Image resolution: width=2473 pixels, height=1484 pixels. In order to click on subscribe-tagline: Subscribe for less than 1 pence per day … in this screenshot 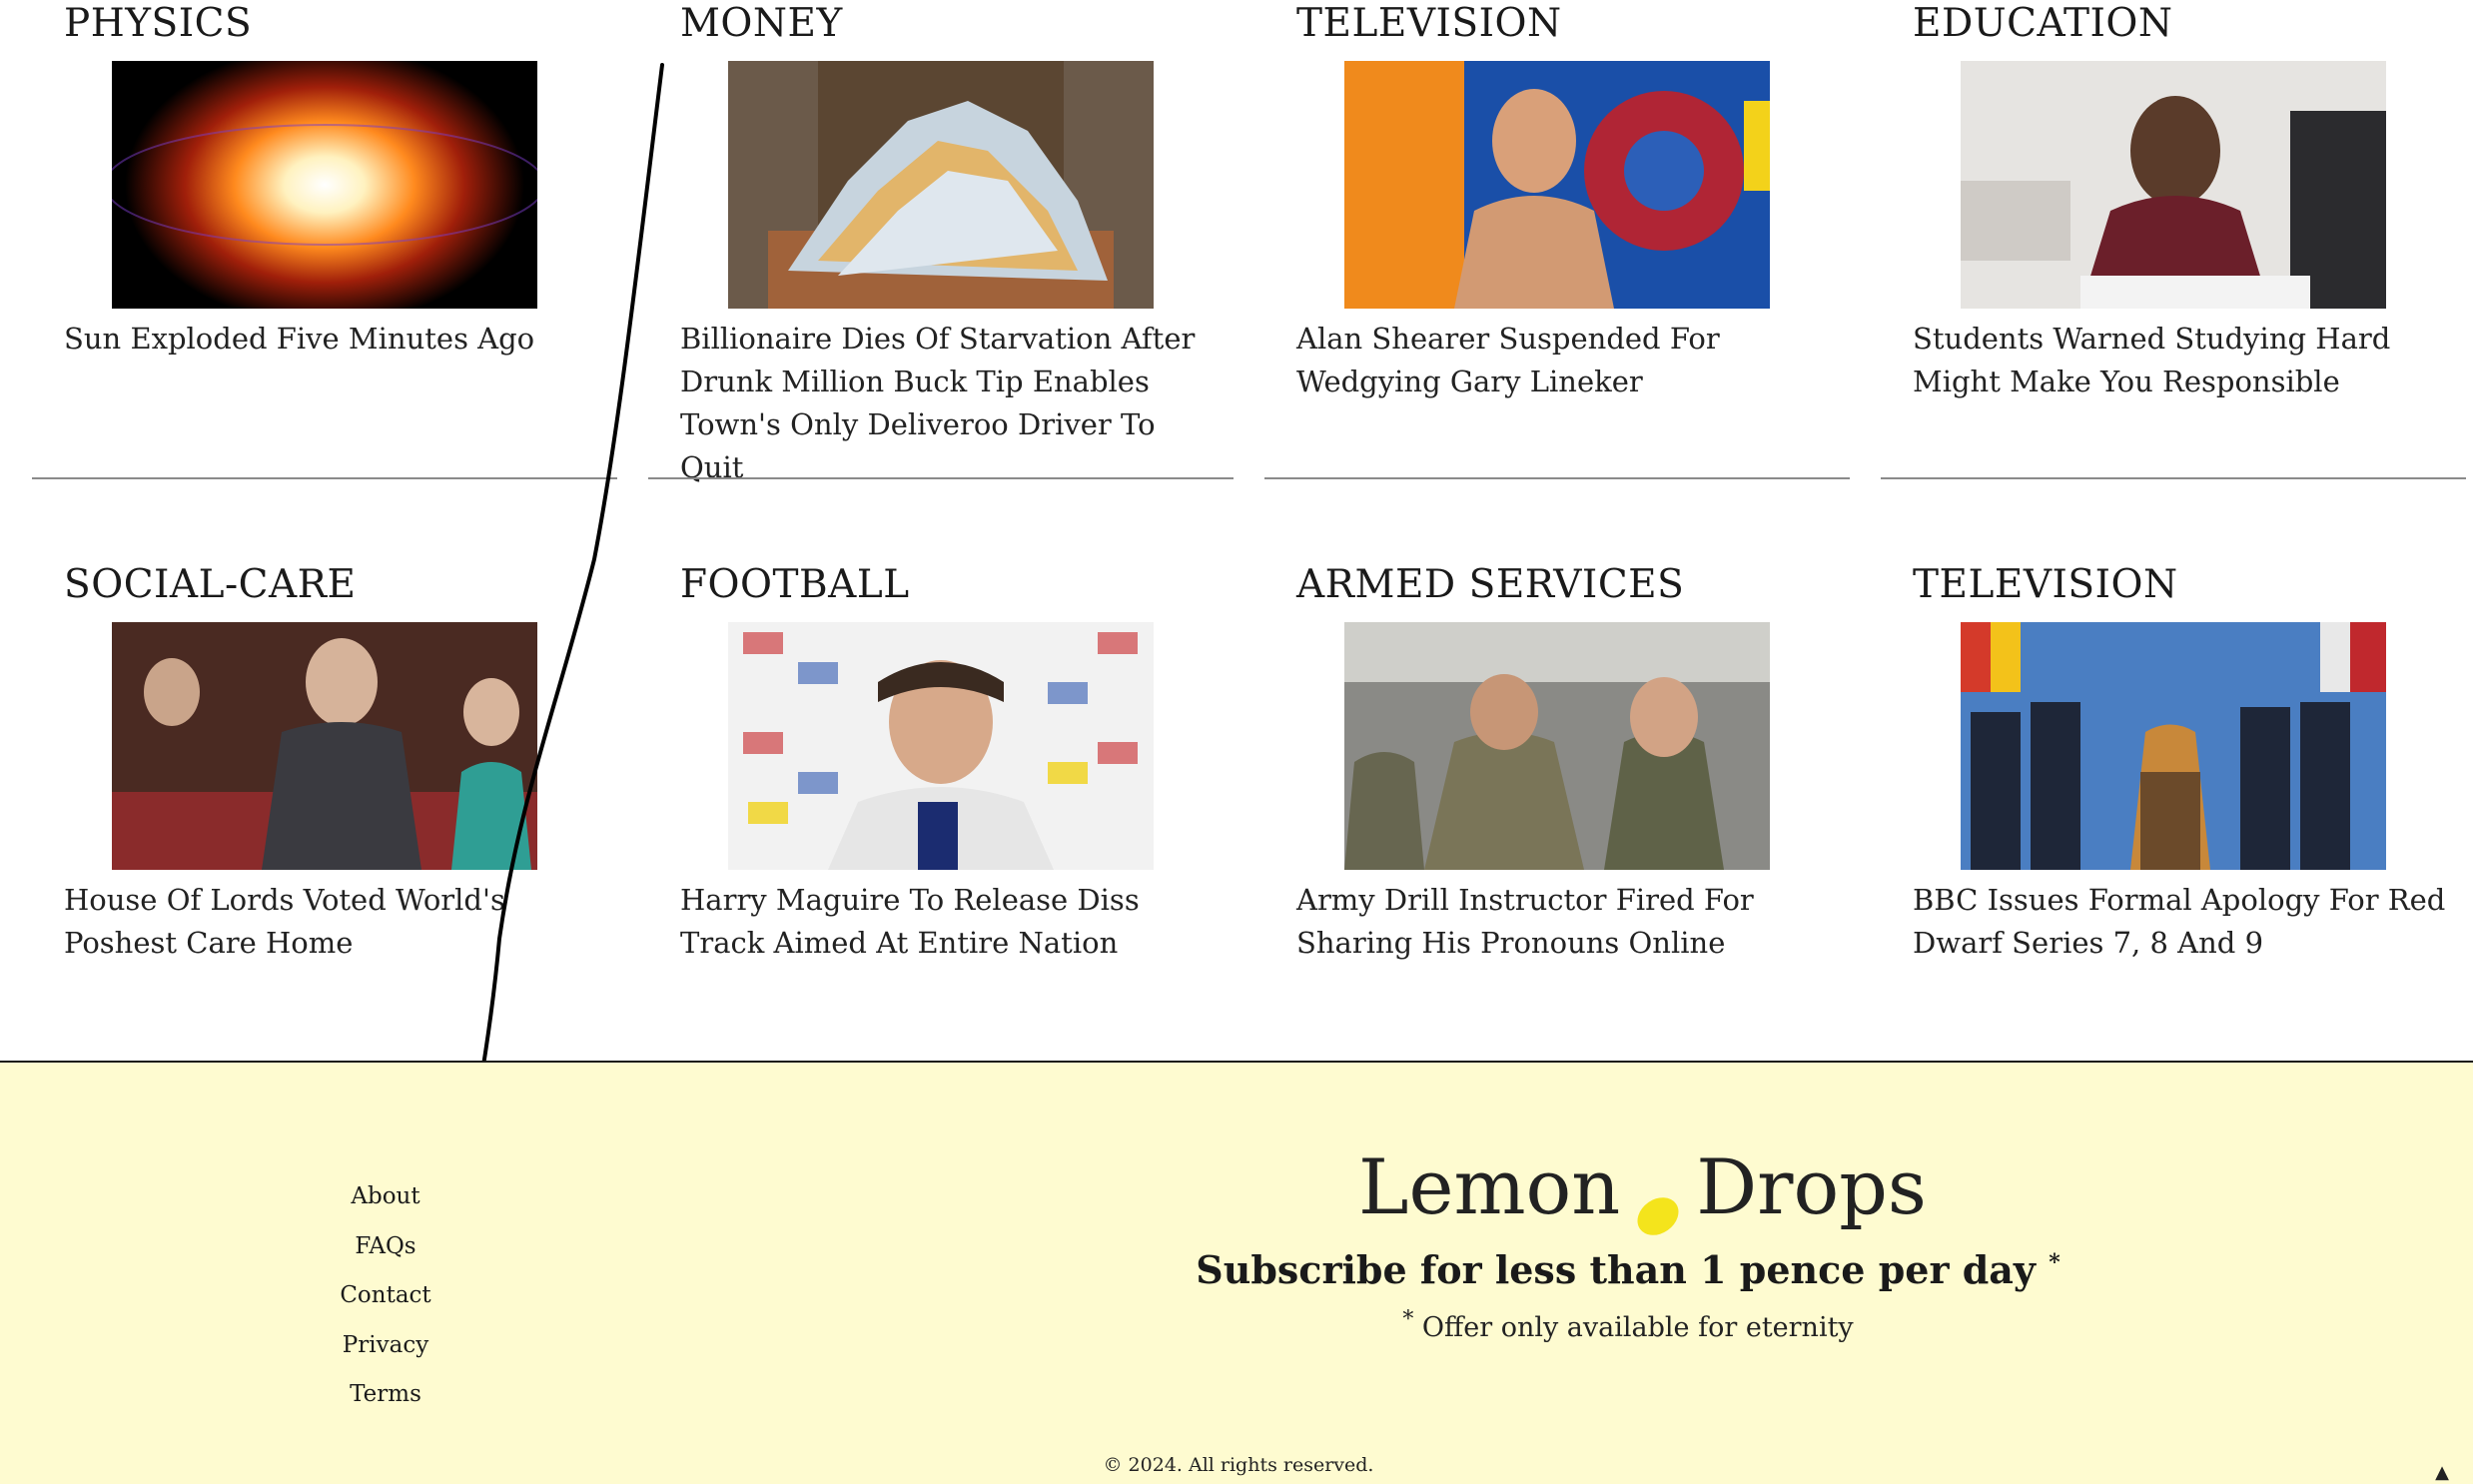, I will do `click(1628, 1269)`.